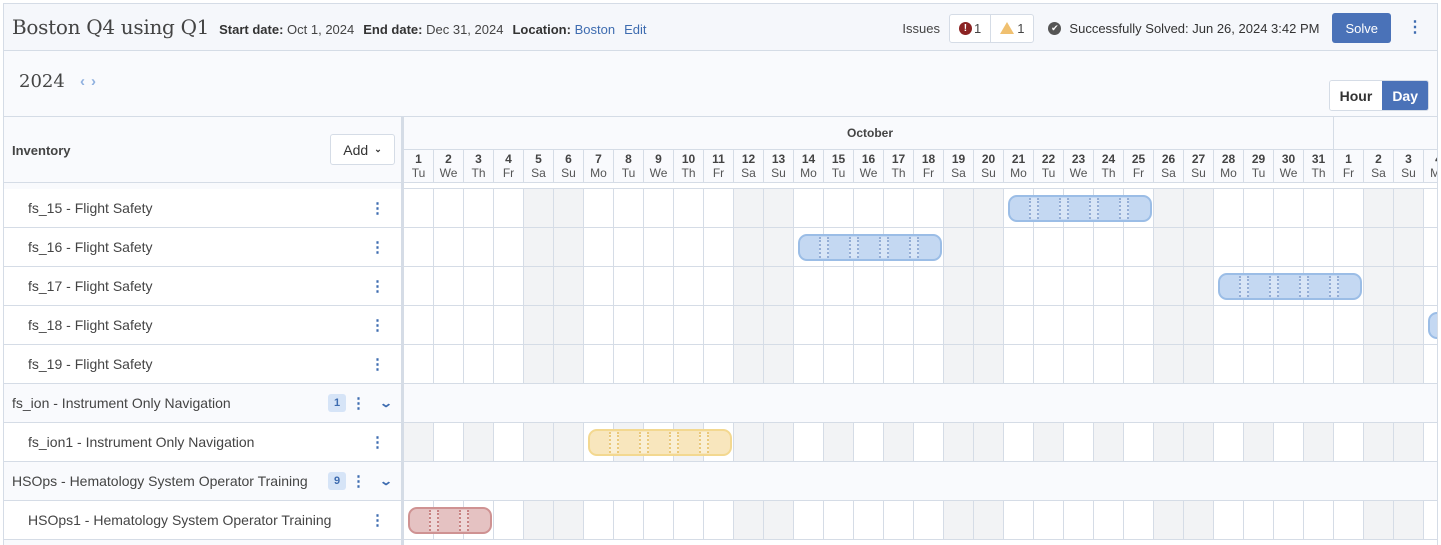 This screenshot has height=545, width=1441. I want to click on inventory-row: fs_16 - Flight Safety ⋮, so click(203, 247).